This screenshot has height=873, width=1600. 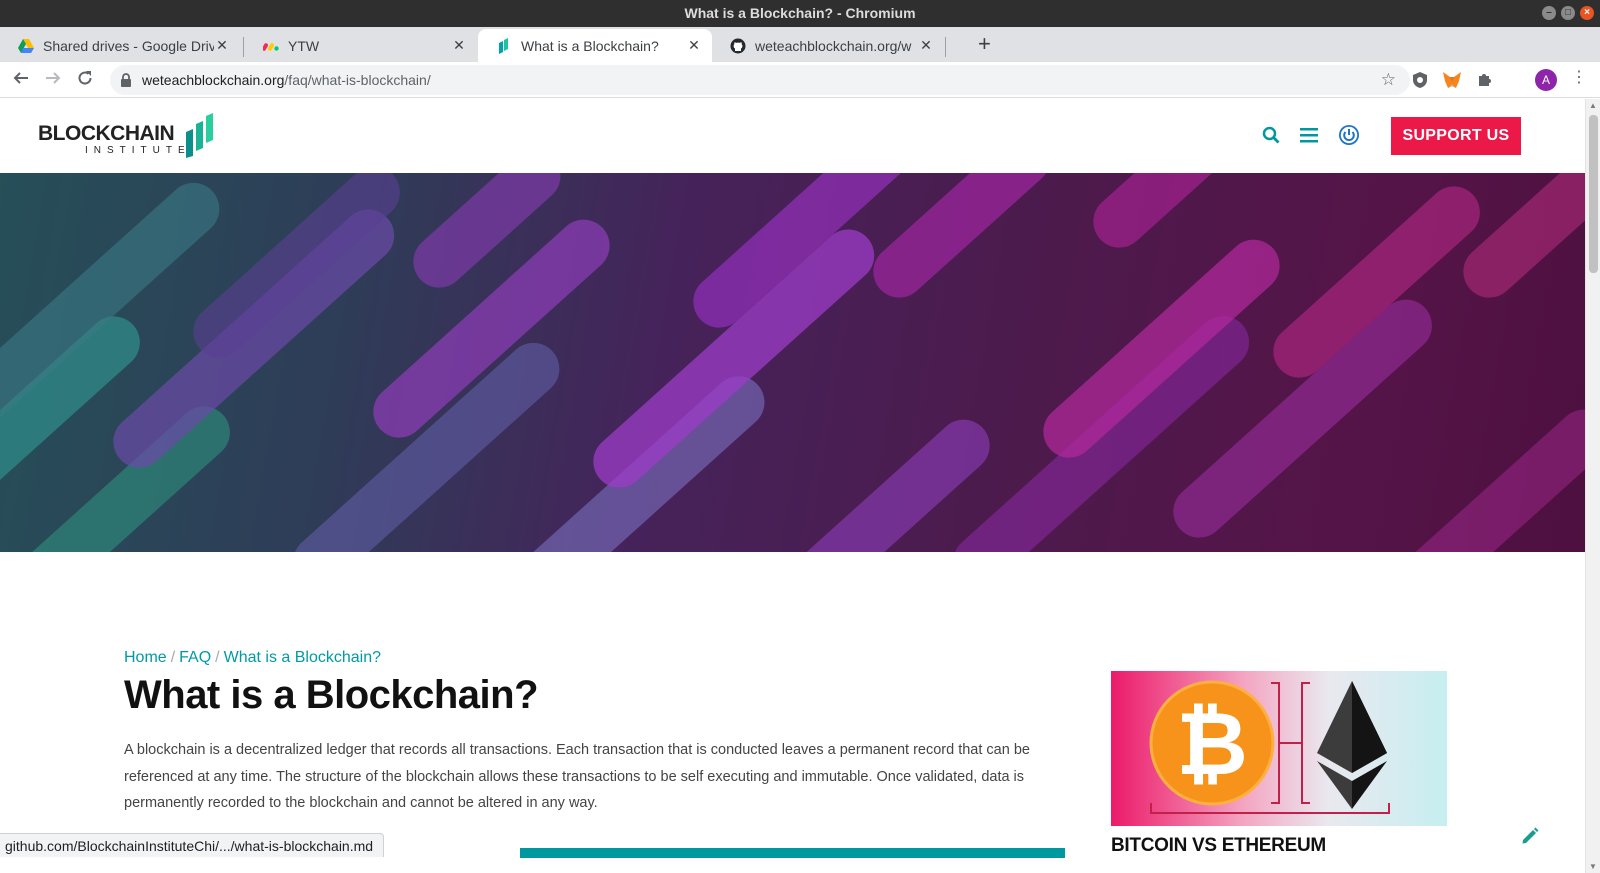 What do you see at coordinates (1388, 80) in the screenshot?
I see `bookmark-star-icon: ☆` at bounding box center [1388, 80].